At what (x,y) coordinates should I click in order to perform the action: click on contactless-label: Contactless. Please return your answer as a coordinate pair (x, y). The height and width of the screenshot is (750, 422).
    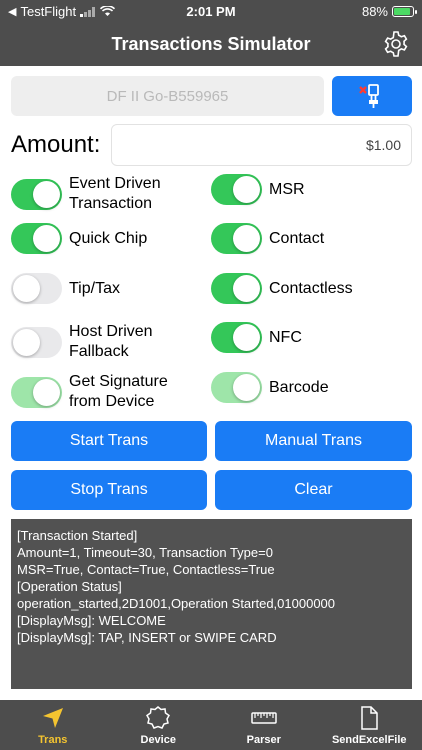
    Looking at the image, I should click on (311, 288).